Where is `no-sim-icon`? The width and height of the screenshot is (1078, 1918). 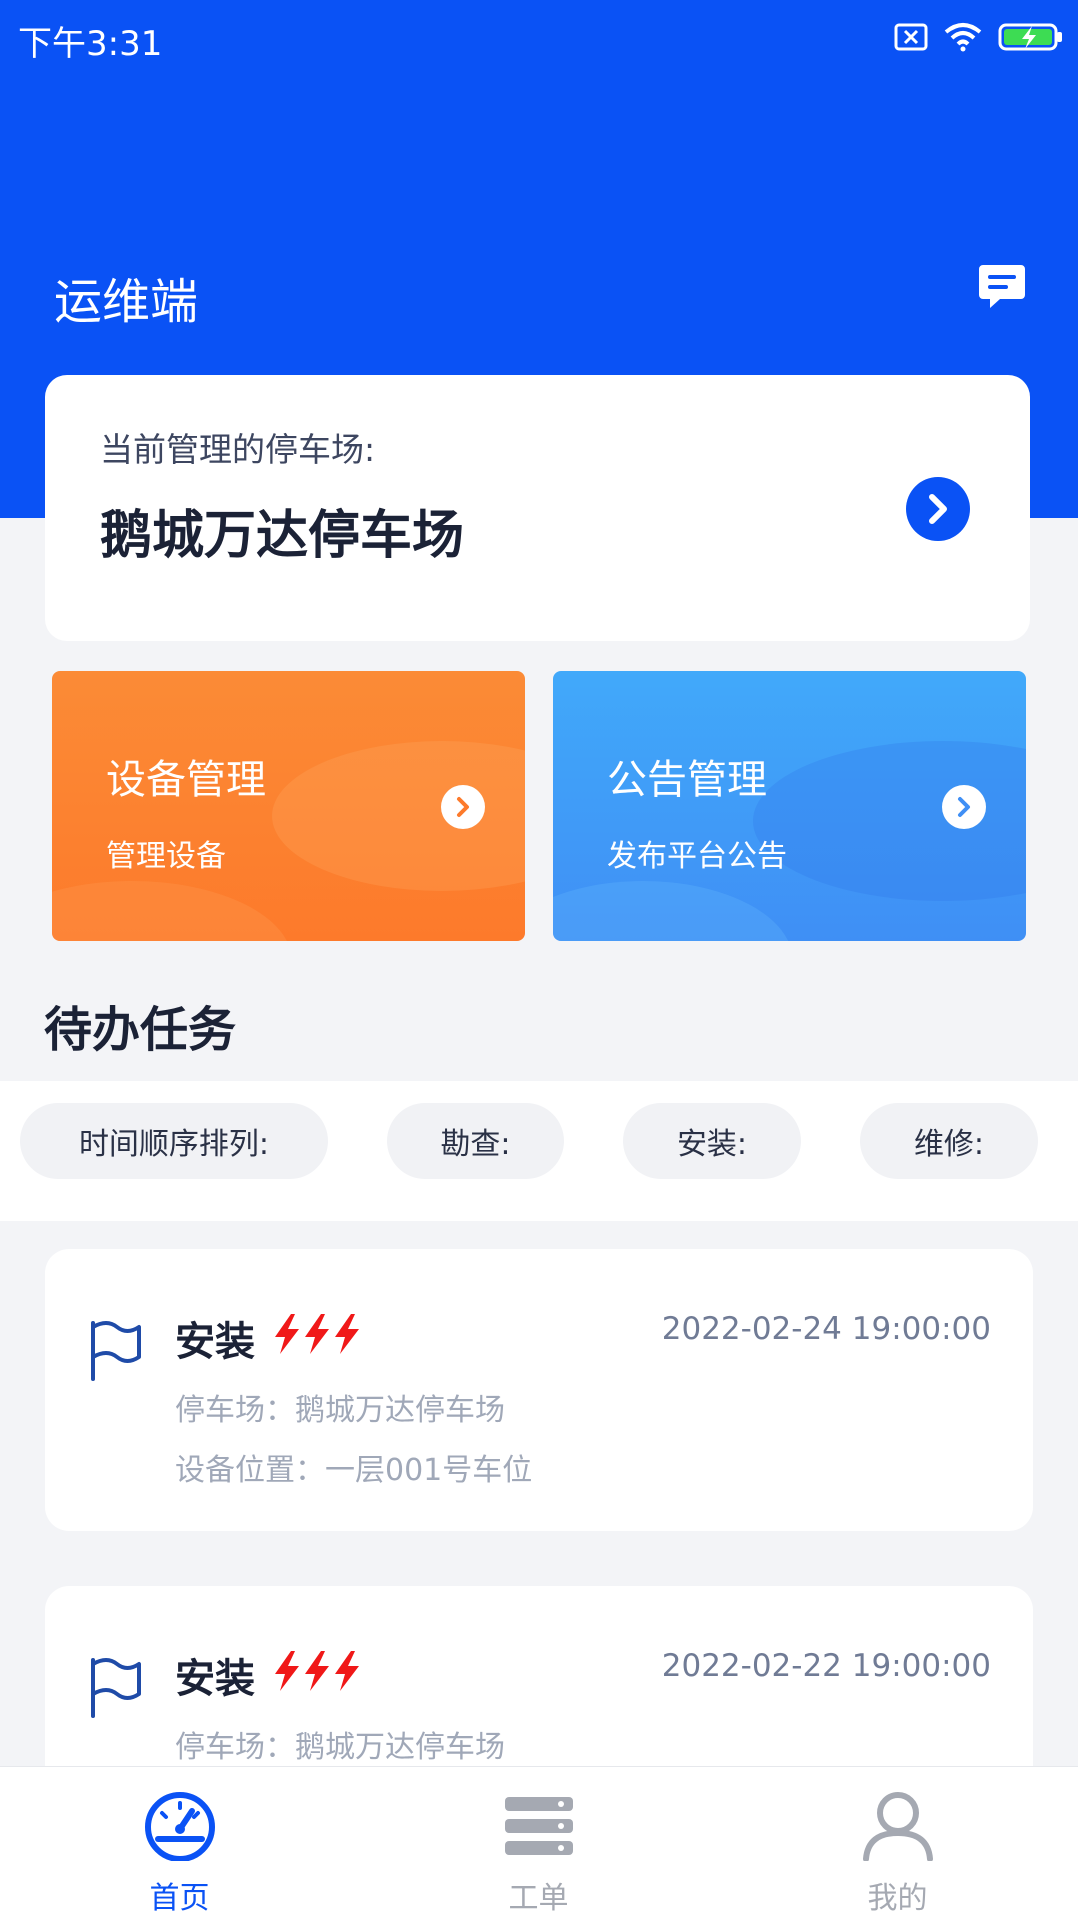
no-sim-icon is located at coordinates (911, 37).